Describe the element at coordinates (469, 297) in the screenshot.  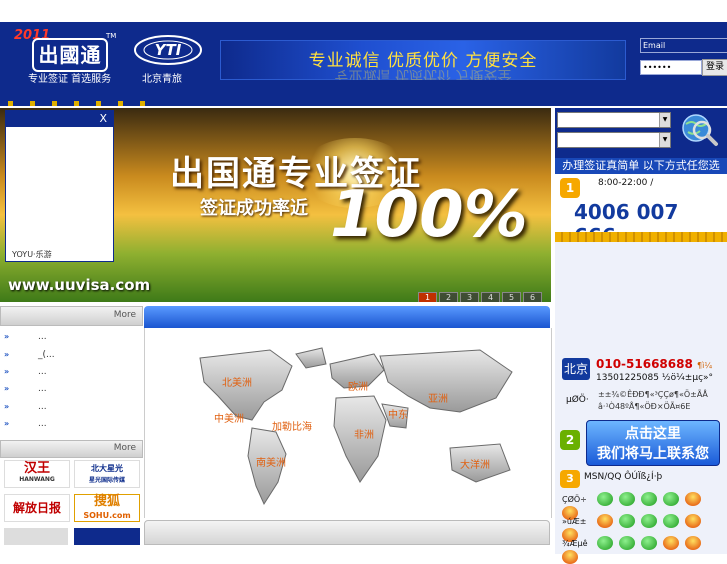
I see `pager-3: 3` at that location.